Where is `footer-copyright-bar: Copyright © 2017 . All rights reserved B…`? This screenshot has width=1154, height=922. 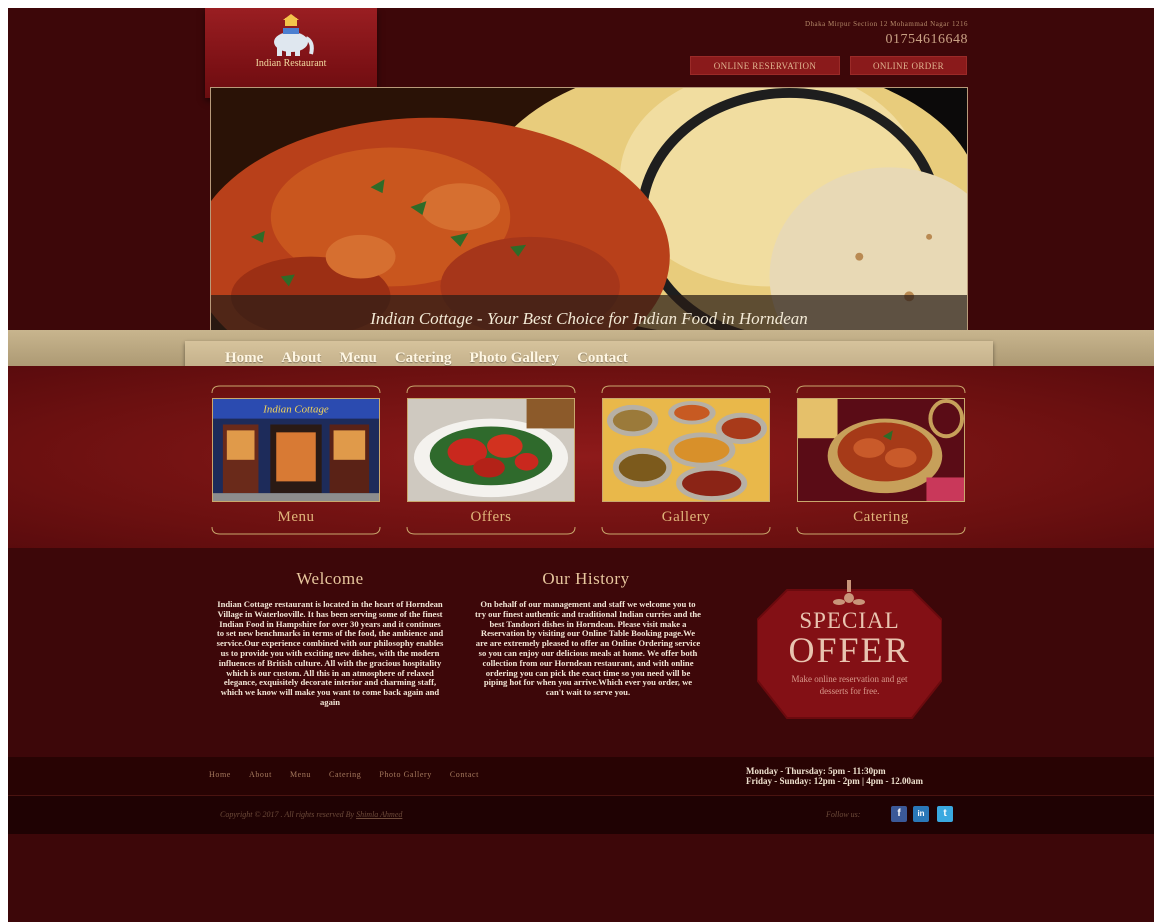
footer-copyright-bar: Copyright © 2017 . All rights reserved B… is located at coordinates (581, 815).